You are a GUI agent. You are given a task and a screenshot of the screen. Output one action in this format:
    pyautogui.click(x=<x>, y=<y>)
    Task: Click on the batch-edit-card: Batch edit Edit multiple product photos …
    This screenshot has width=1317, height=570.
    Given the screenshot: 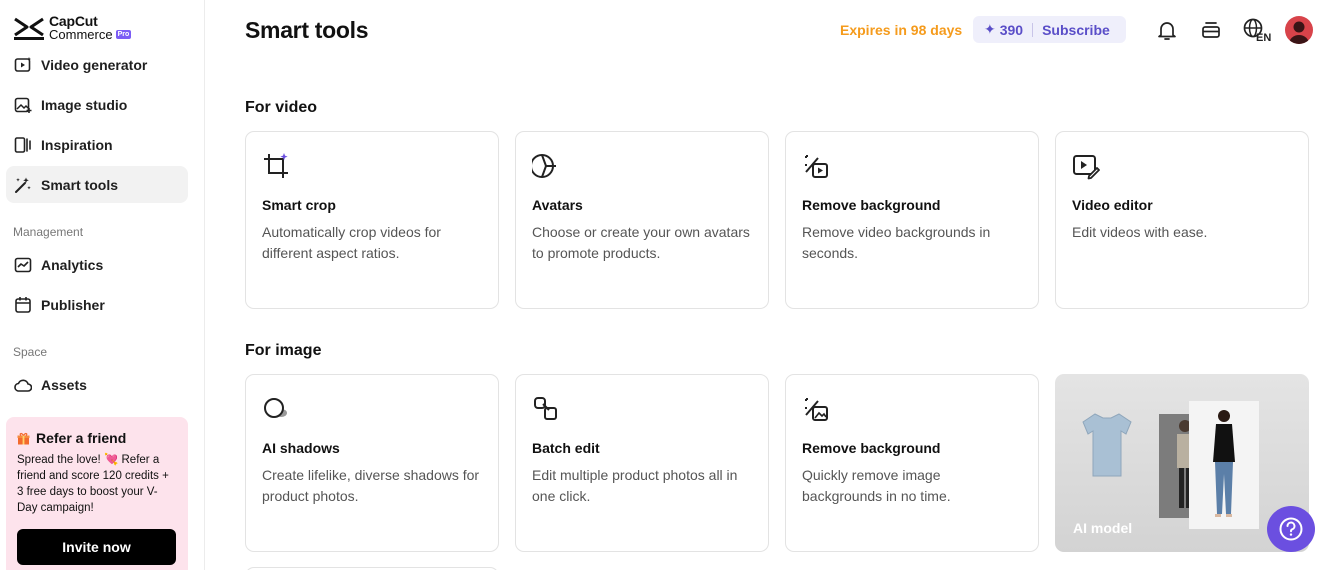 What is the action you would take?
    pyautogui.click(x=642, y=463)
    